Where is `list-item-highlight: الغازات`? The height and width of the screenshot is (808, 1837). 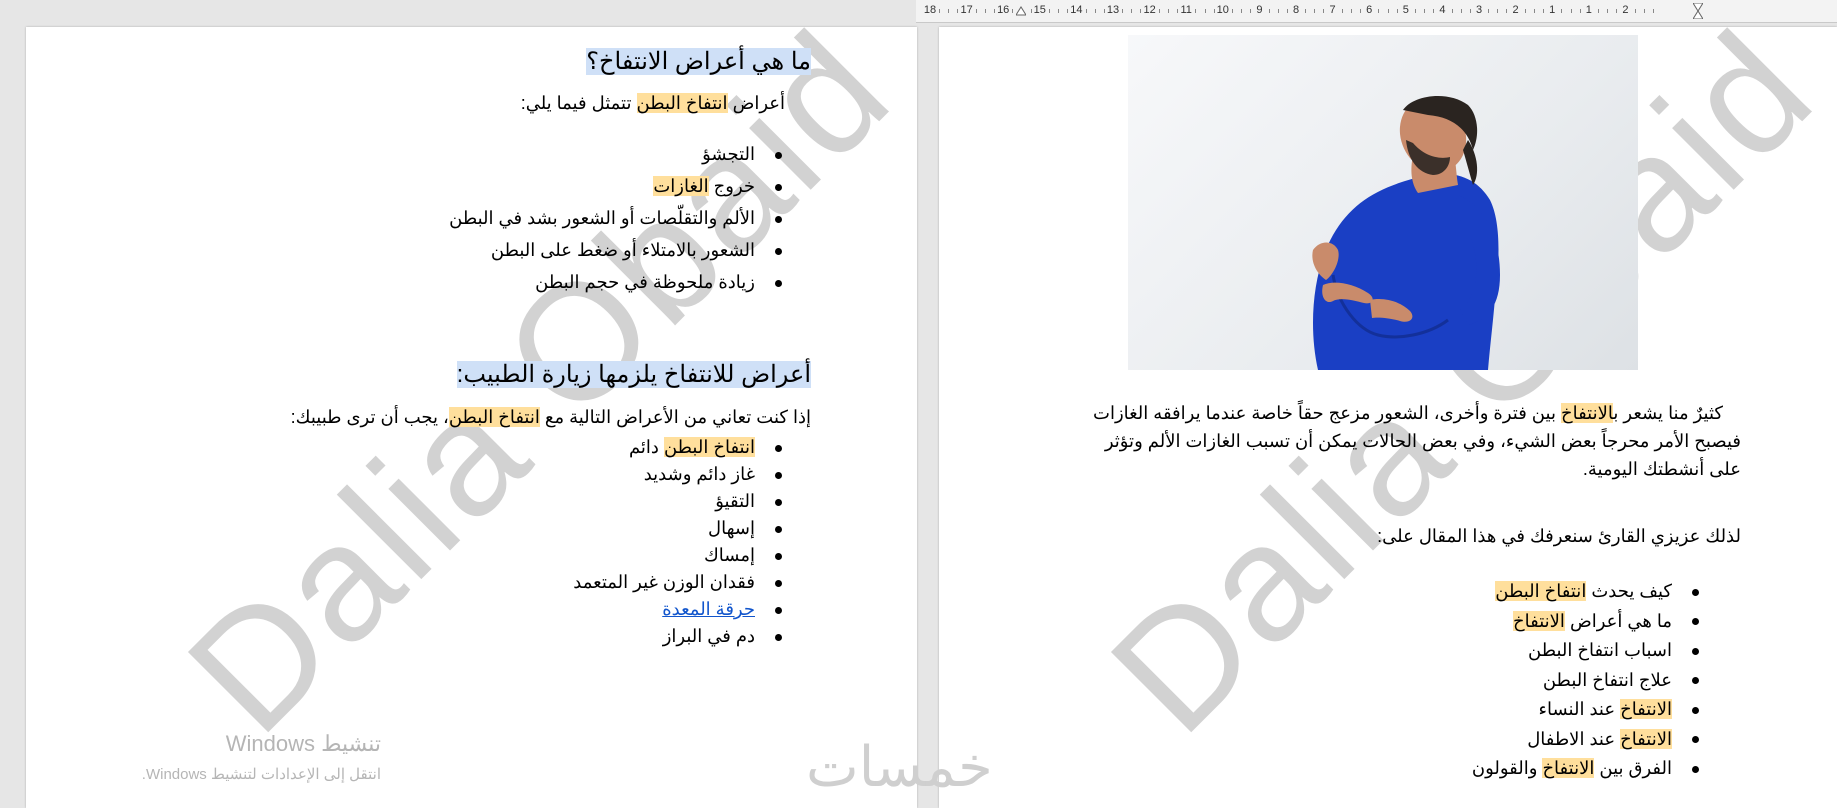
list-item-highlight: الغازات is located at coordinates (681, 186).